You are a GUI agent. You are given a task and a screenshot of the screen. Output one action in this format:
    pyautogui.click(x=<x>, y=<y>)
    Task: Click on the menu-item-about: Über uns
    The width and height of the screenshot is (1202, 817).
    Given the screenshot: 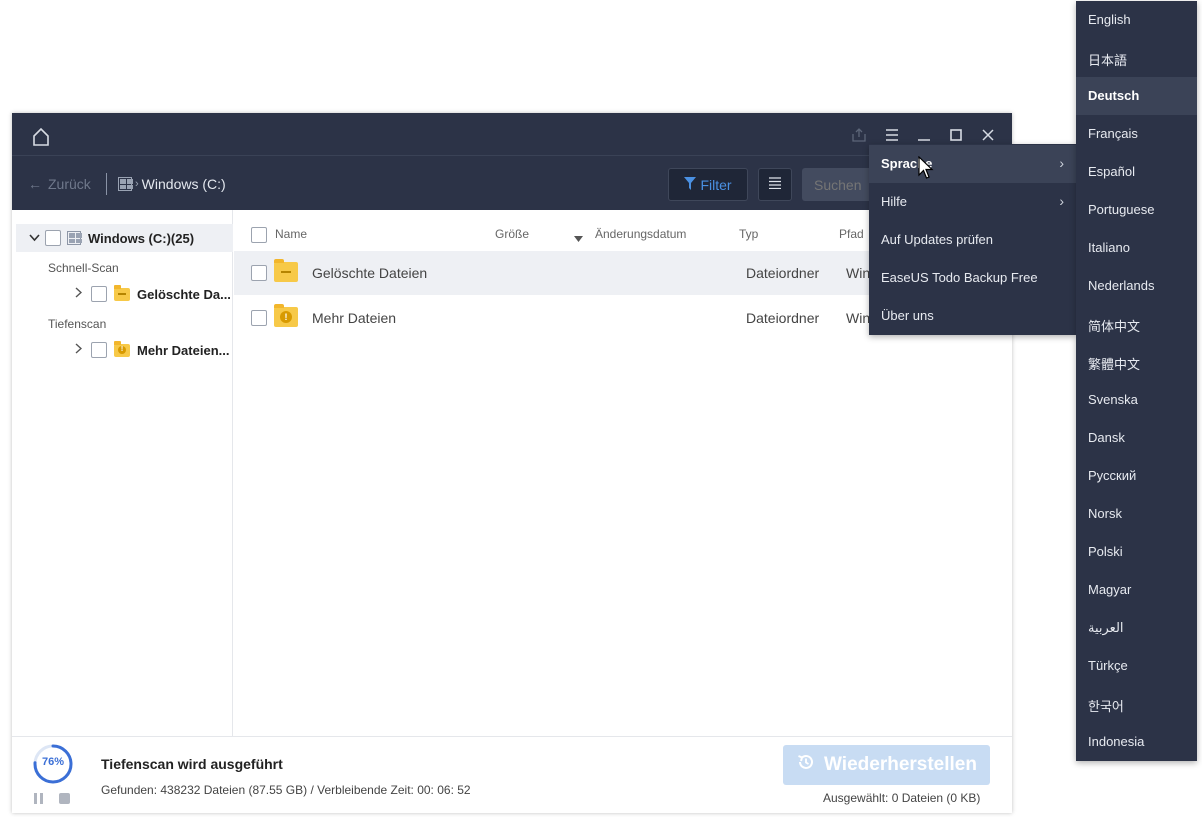 What is the action you would take?
    pyautogui.click(x=972, y=316)
    